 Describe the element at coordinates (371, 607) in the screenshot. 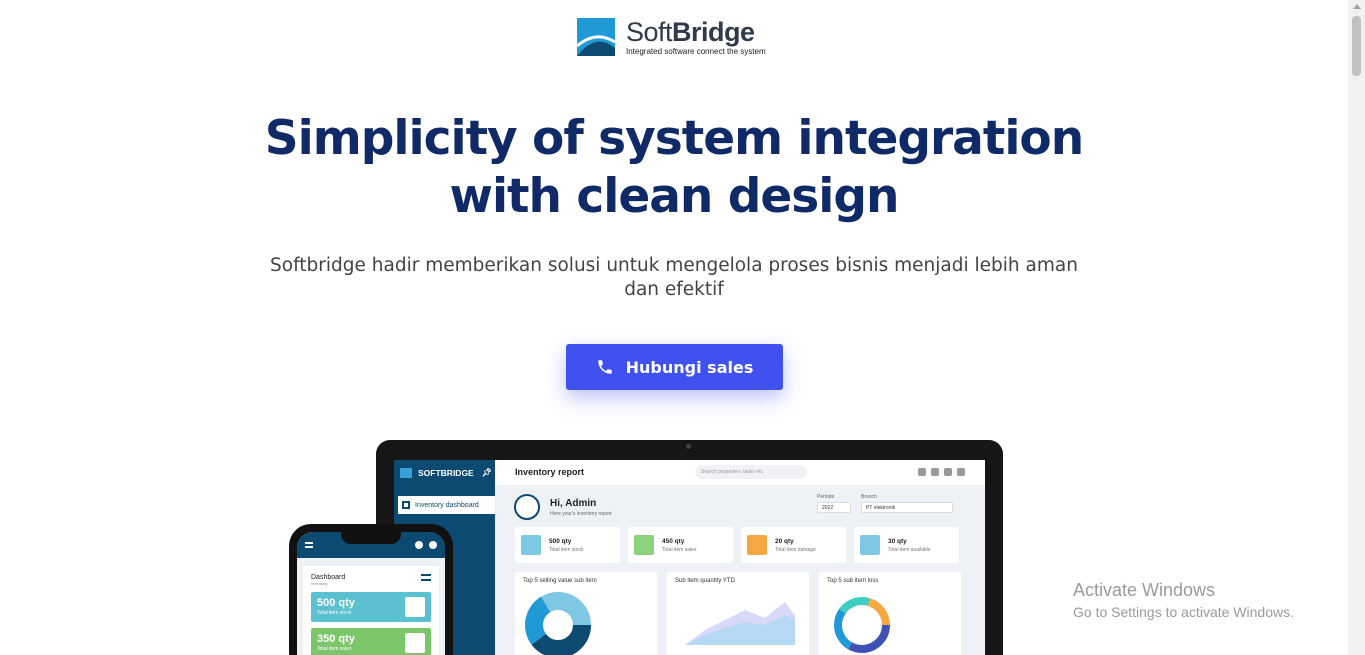

I see `phone-stat-card: 500 qty Total item stock` at that location.